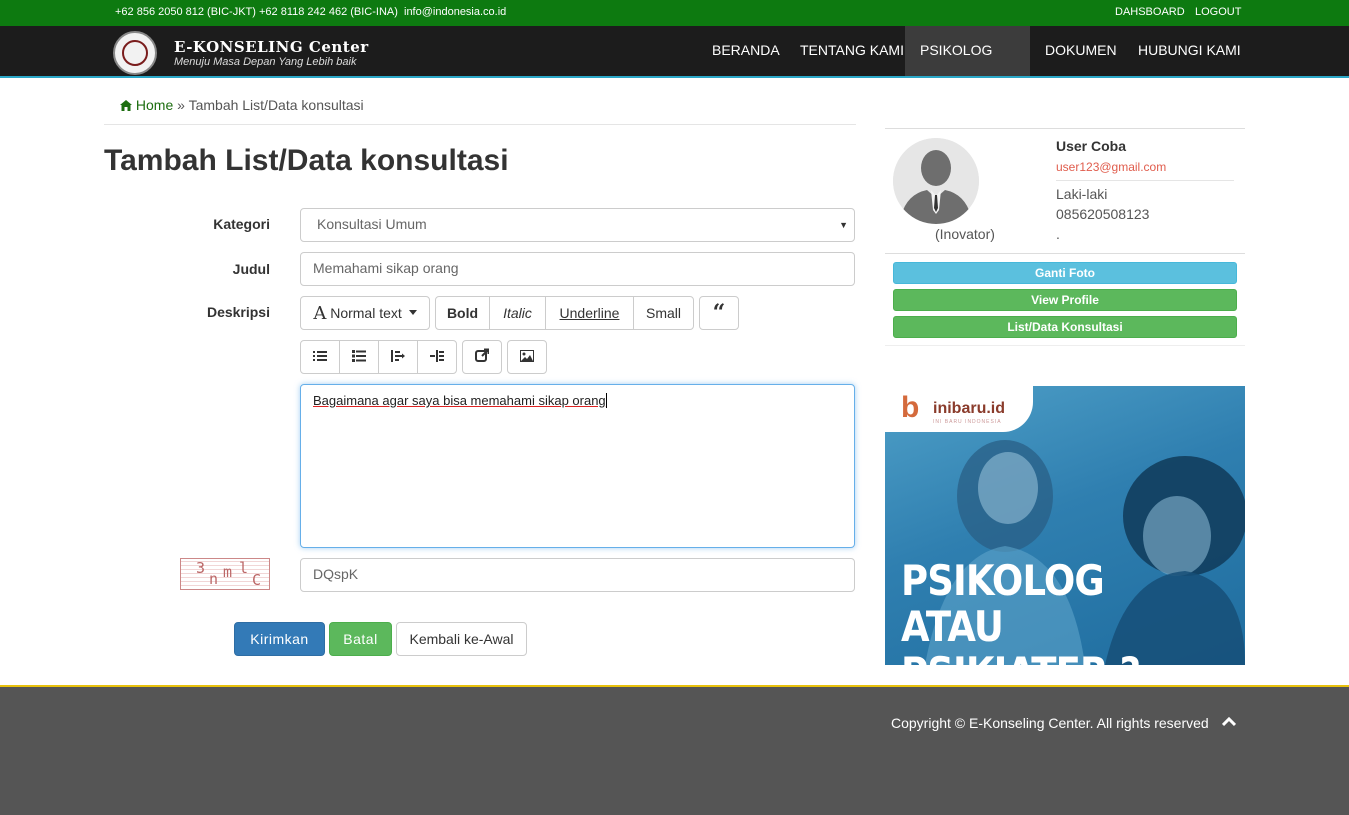  I want to click on kategori-select: Konsultasi Umum ▼, so click(577, 225).